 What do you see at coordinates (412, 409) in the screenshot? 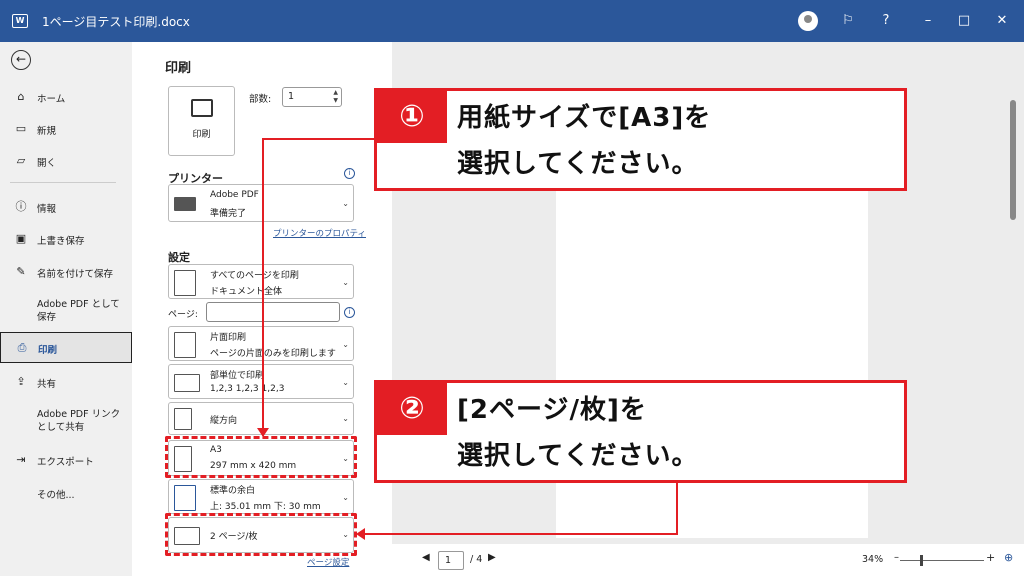
I see `step-number: ②` at bounding box center [412, 409].